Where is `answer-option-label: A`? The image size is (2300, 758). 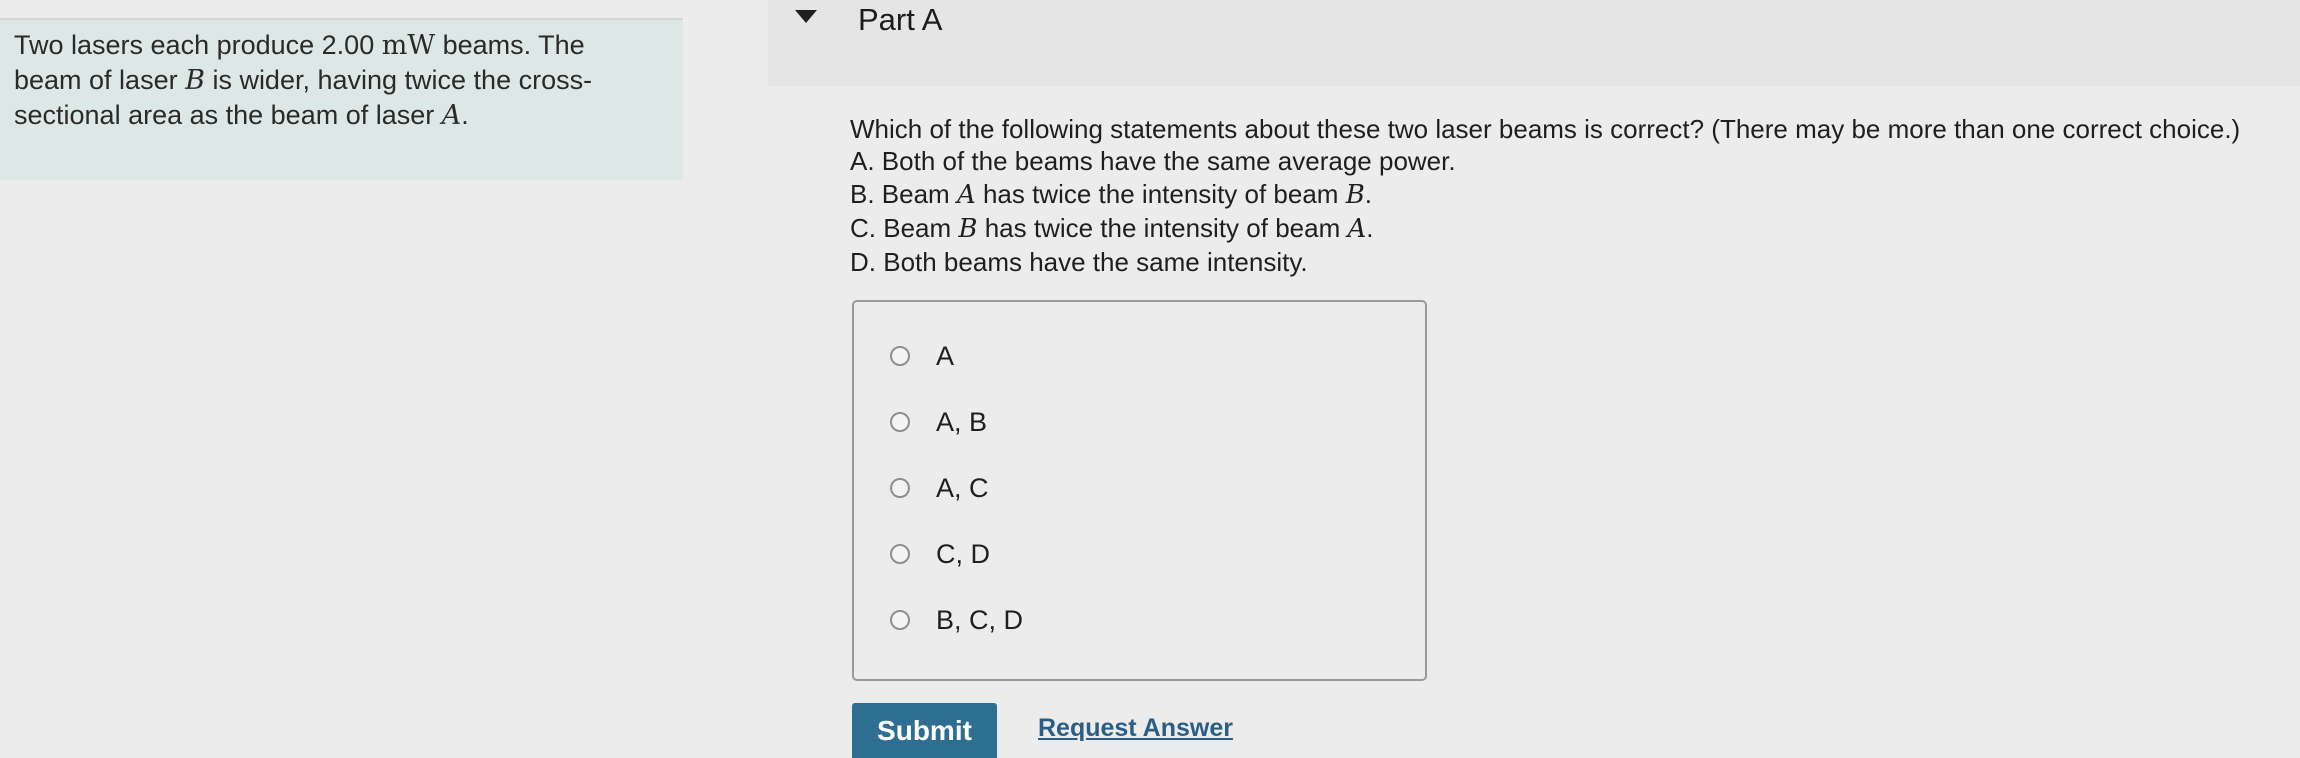
answer-option-label: A is located at coordinates (945, 356).